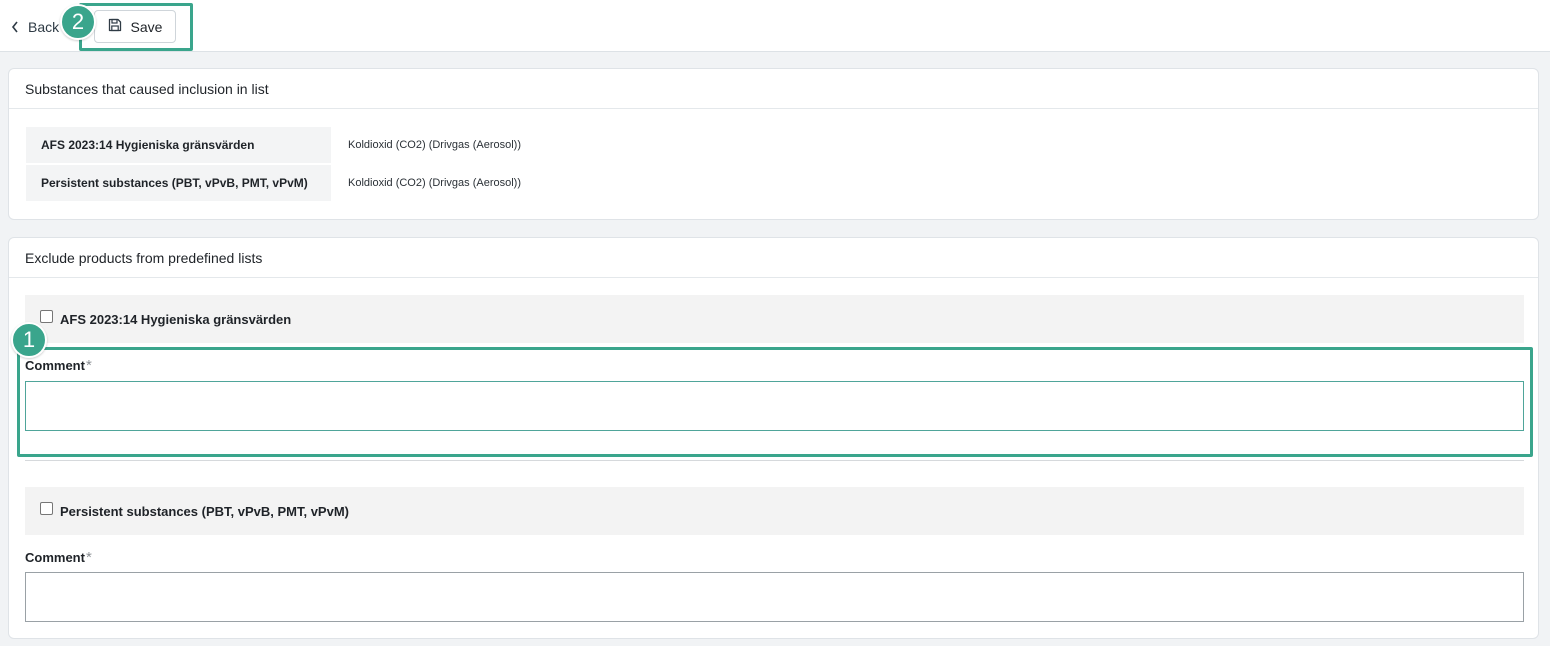 Image resolution: width=1550 pixels, height=646 pixels. Describe the element at coordinates (773, 89) in the screenshot. I see `inclusion-card-title: Substances that caused inclusion in list` at that location.